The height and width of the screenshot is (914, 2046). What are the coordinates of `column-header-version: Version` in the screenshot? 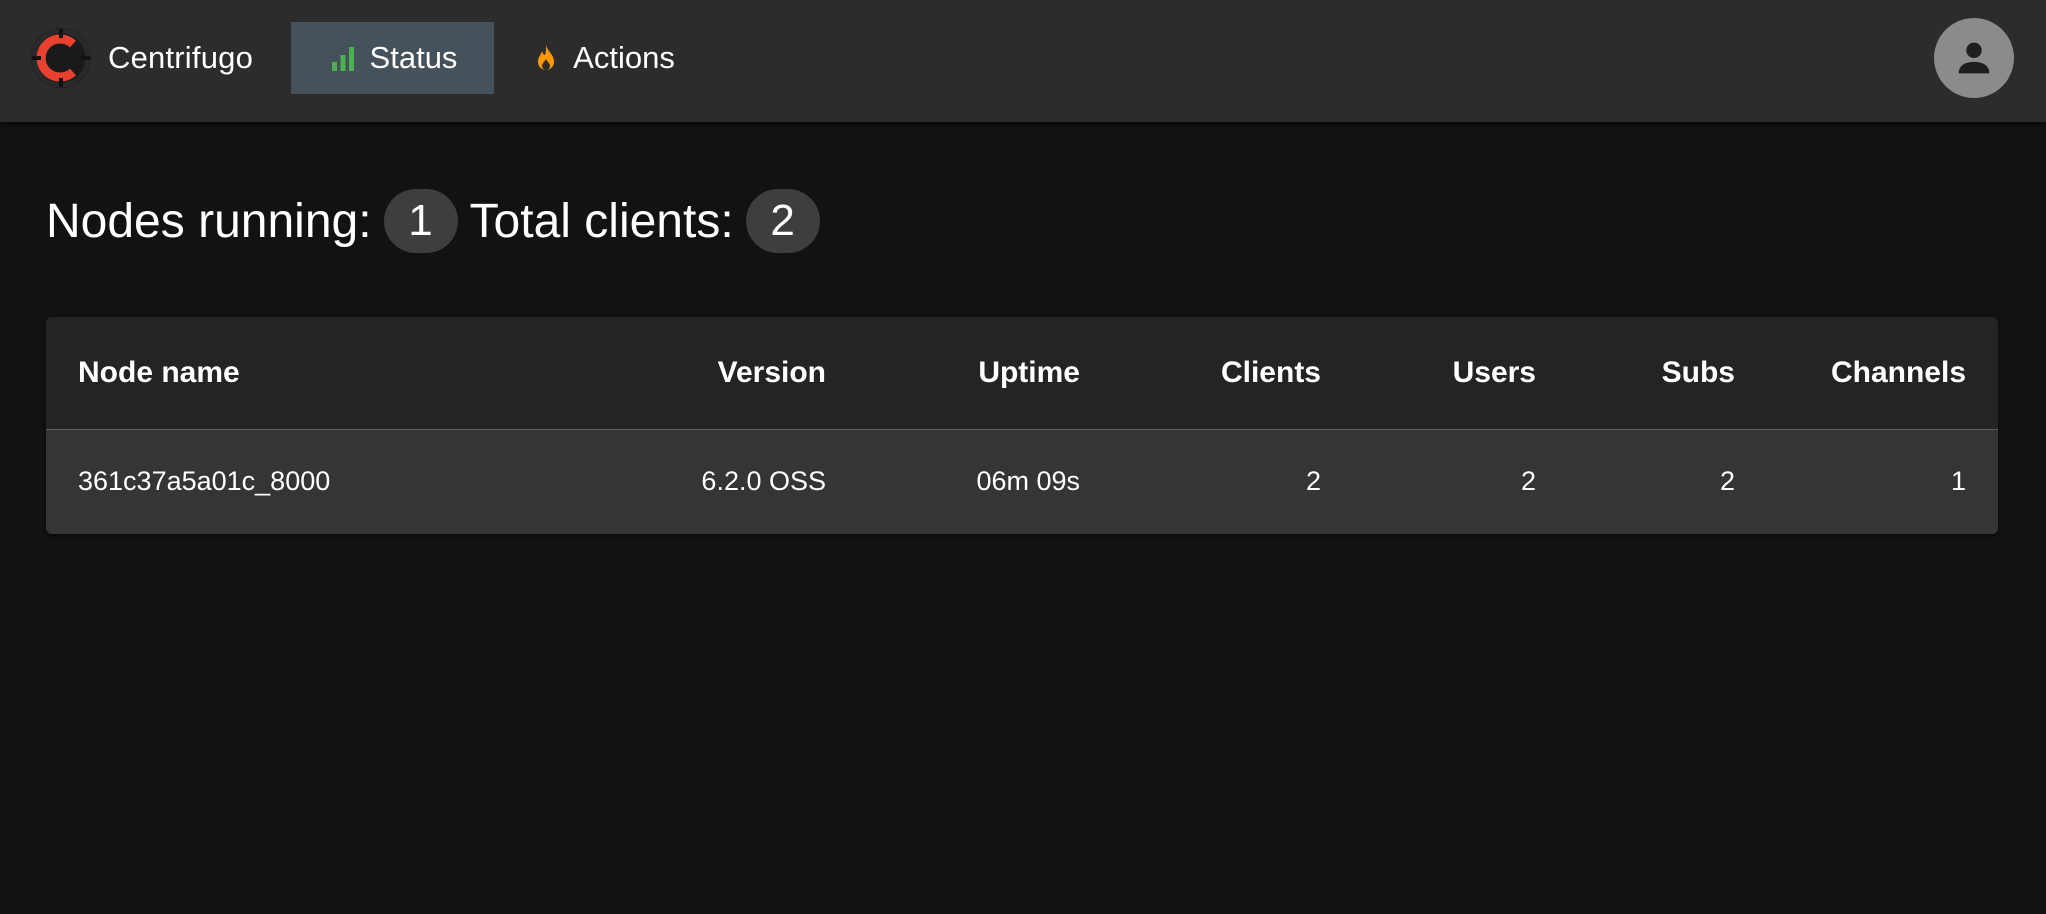 It's located at (733, 373).